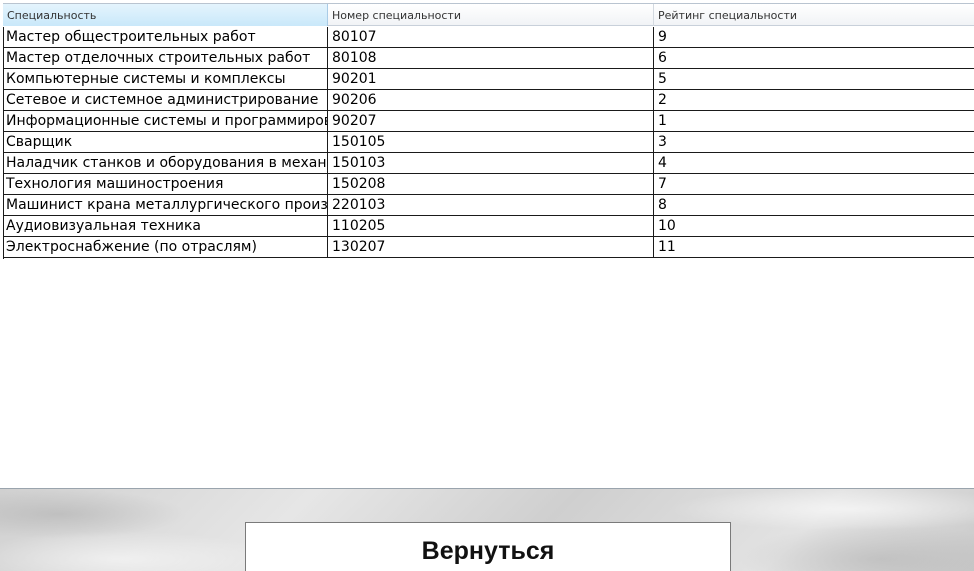 Image resolution: width=974 pixels, height=571 pixels. Describe the element at coordinates (491, 205) in the screenshot. I see `cell-number: 220103` at that location.